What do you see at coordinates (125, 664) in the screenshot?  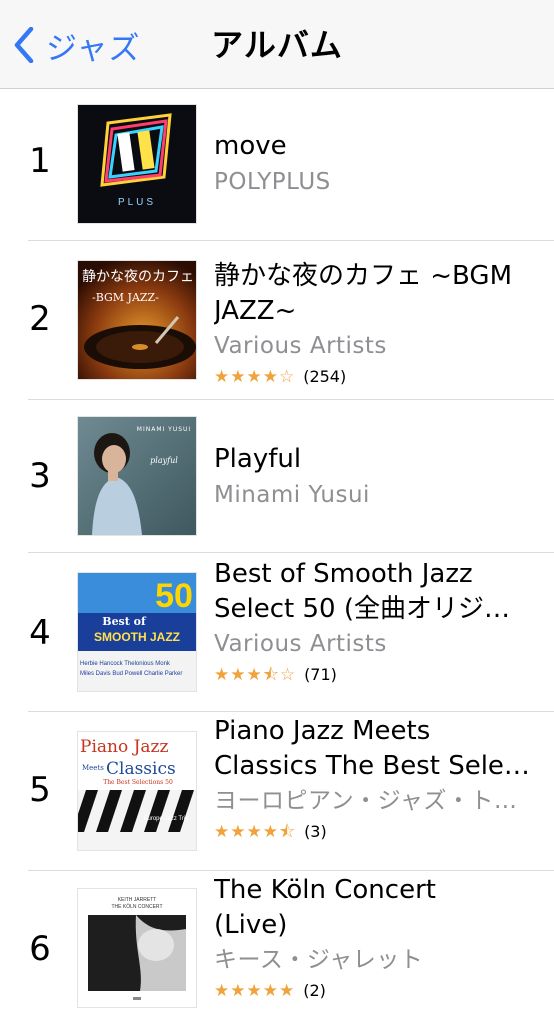 I see `art-text: Herbie Hancock Thelonious Monk` at bounding box center [125, 664].